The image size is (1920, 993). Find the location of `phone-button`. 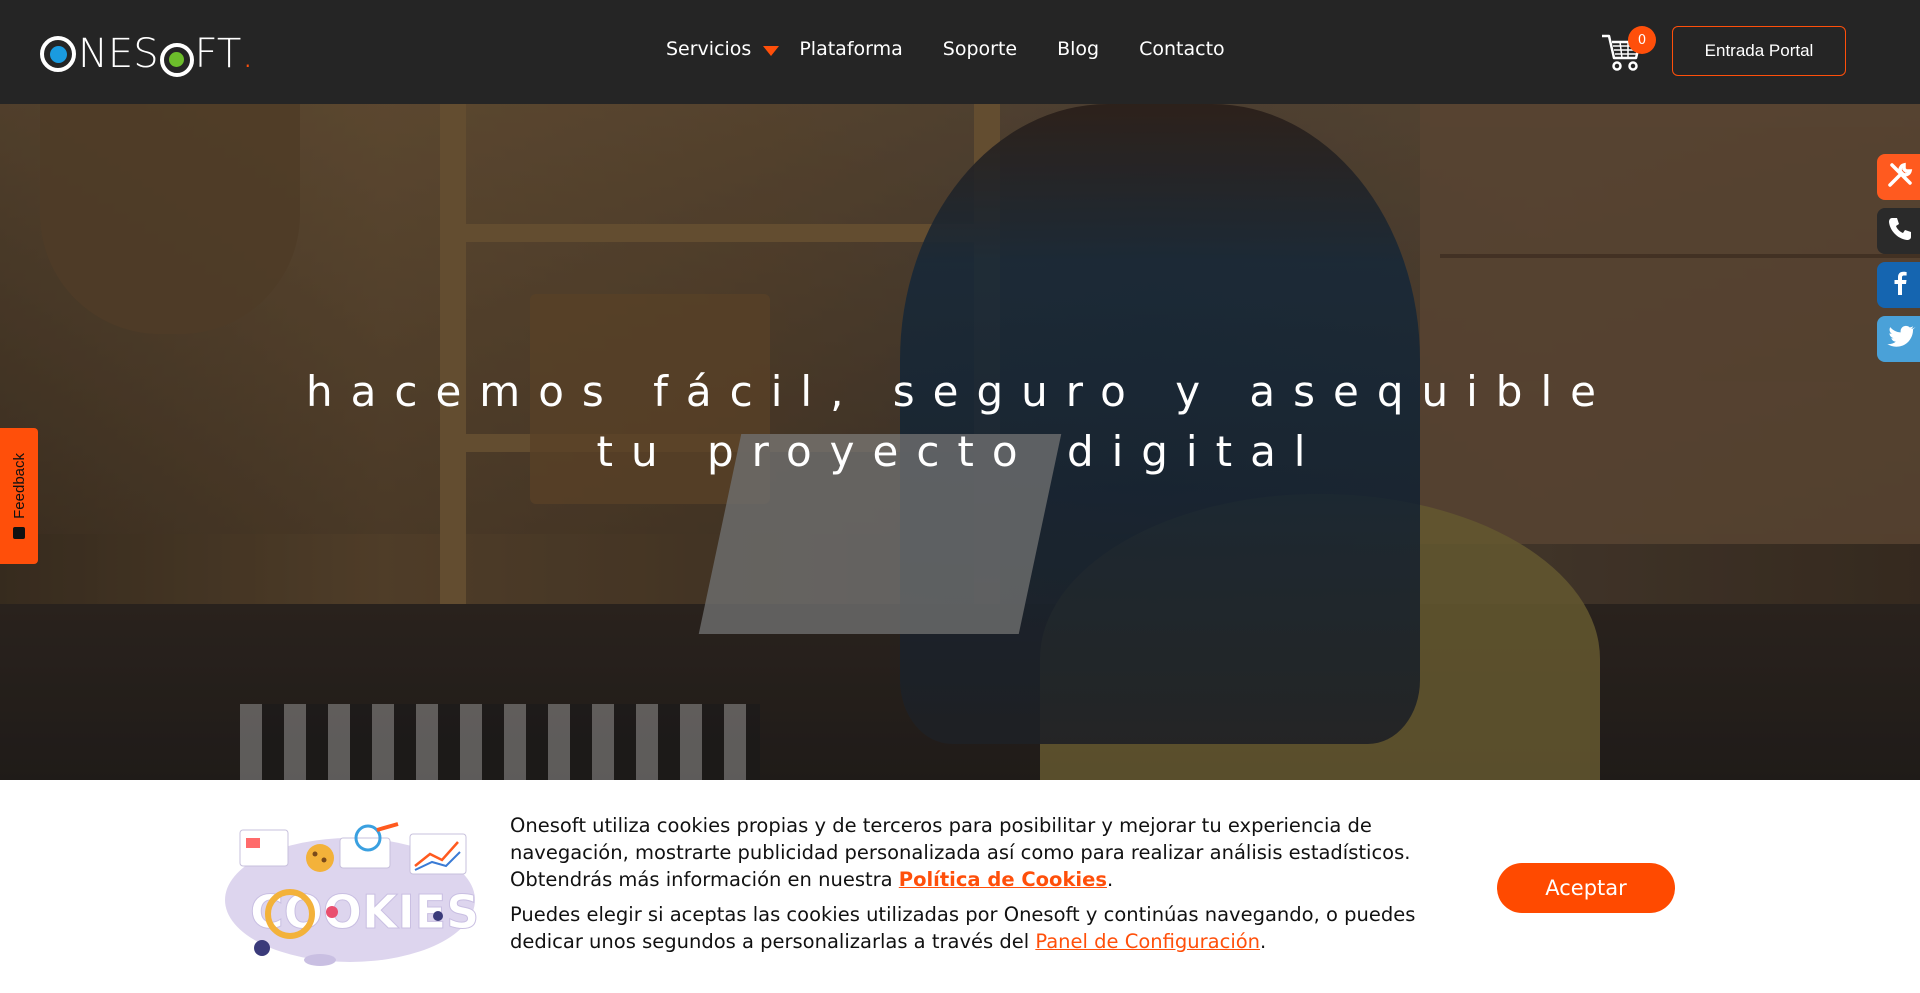

phone-button is located at coordinates (1898, 231).